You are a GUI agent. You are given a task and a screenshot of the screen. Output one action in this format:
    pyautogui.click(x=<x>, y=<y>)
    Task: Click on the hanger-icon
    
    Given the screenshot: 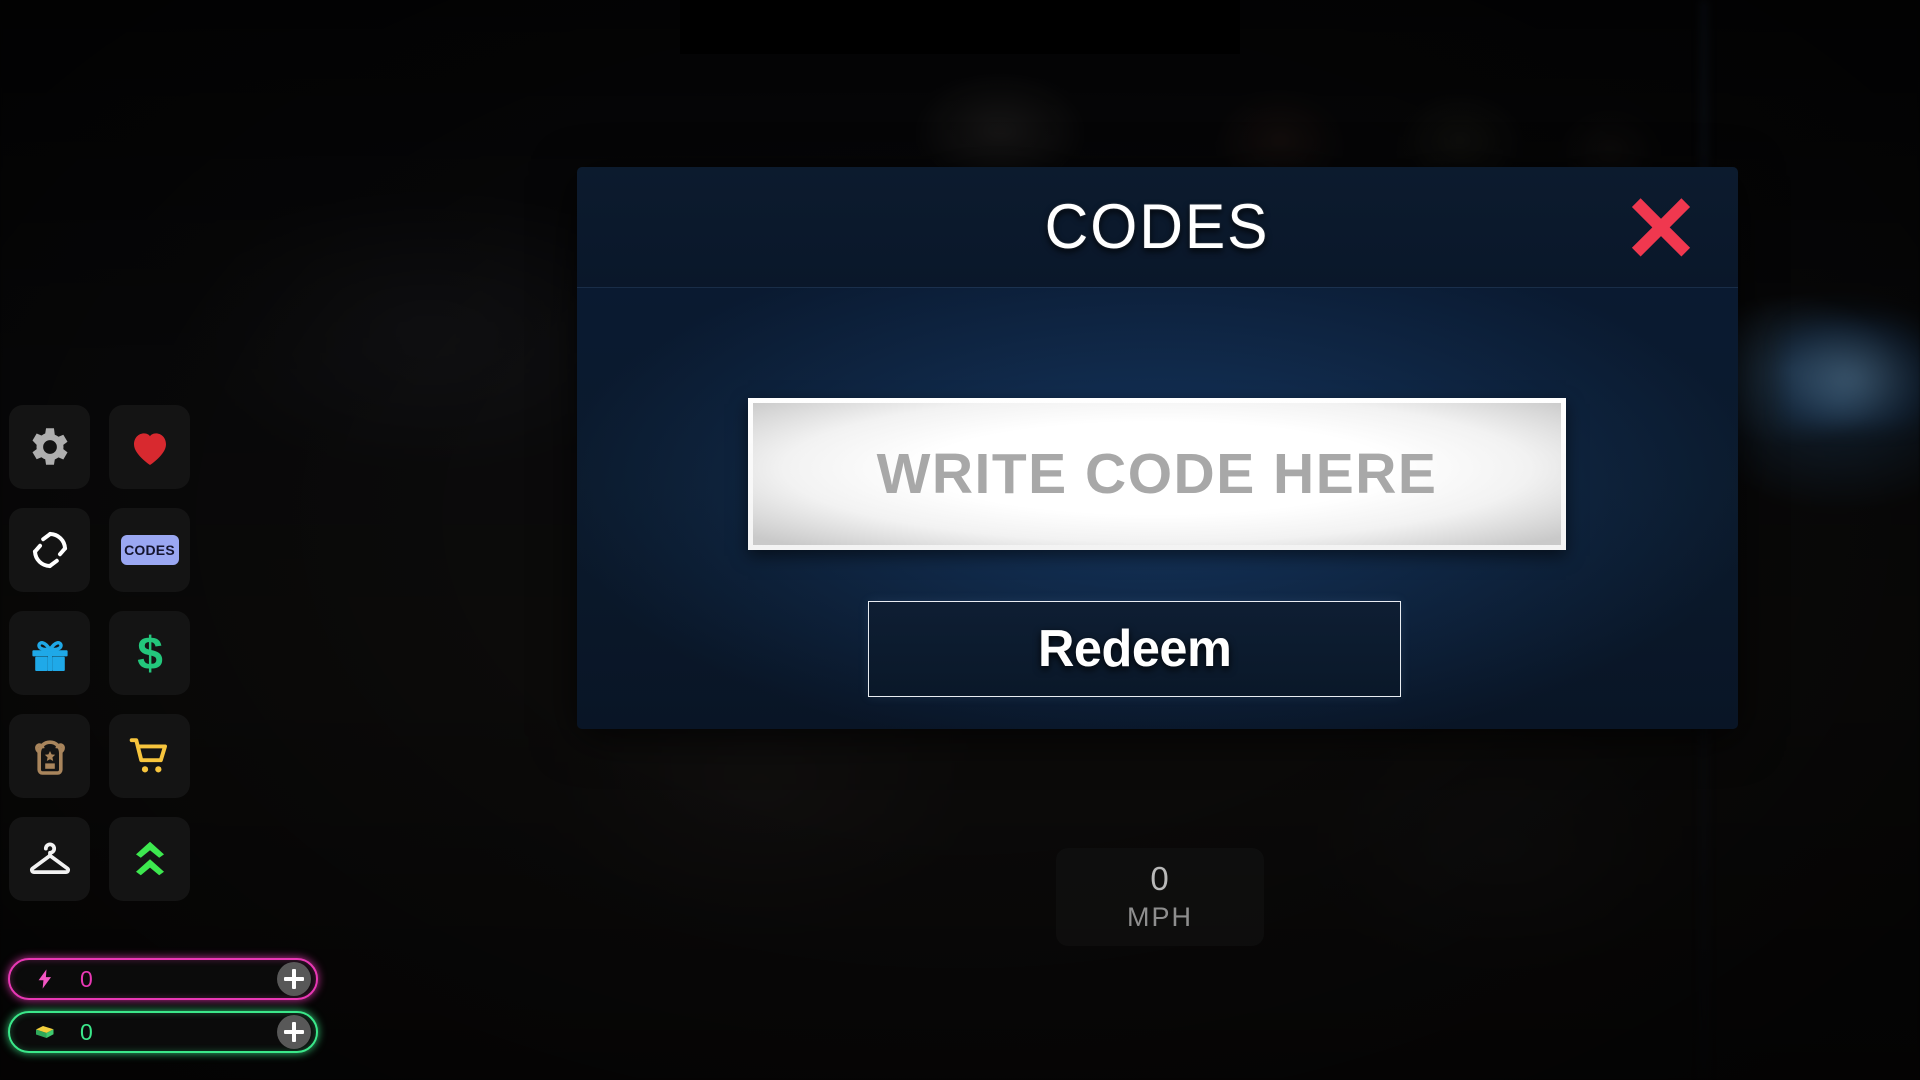 What is the action you would take?
    pyautogui.click(x=50, y=859)
    